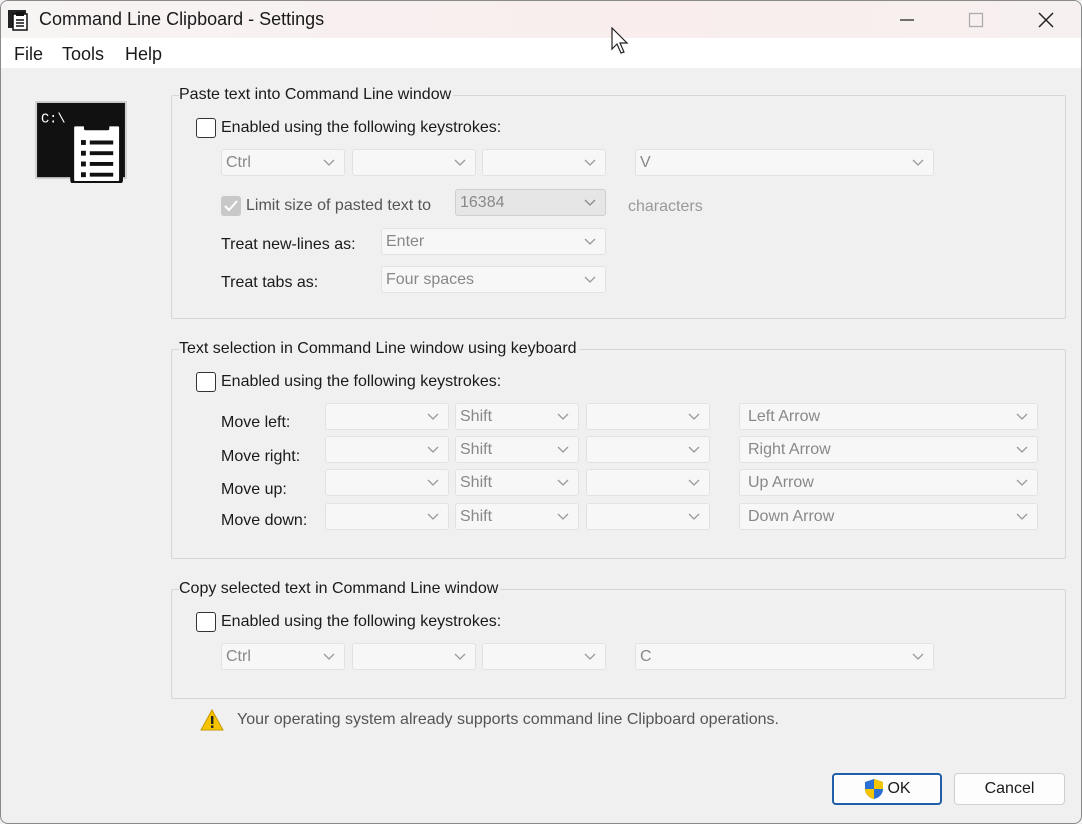  What do you see at coordinates (361, 621) in the screenshot?
I see `copy-enable-label: Enabled using the following keystrokes:` at bounding box center [361, 621].